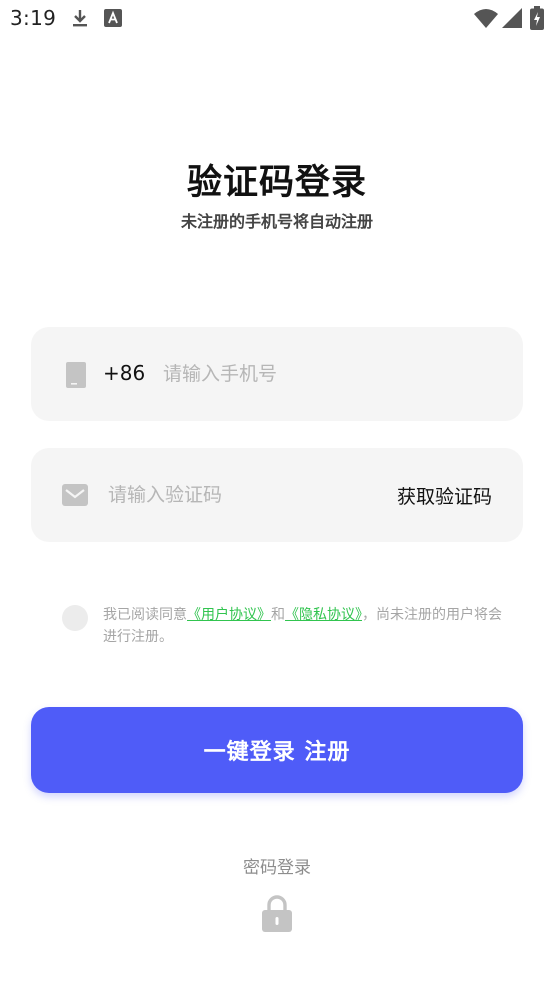 The image size is (554, 984). What do you see at coordinates (277, 19) in the screenshot?
I see `status-bar: 3:19` at bounding box center [277, 19].